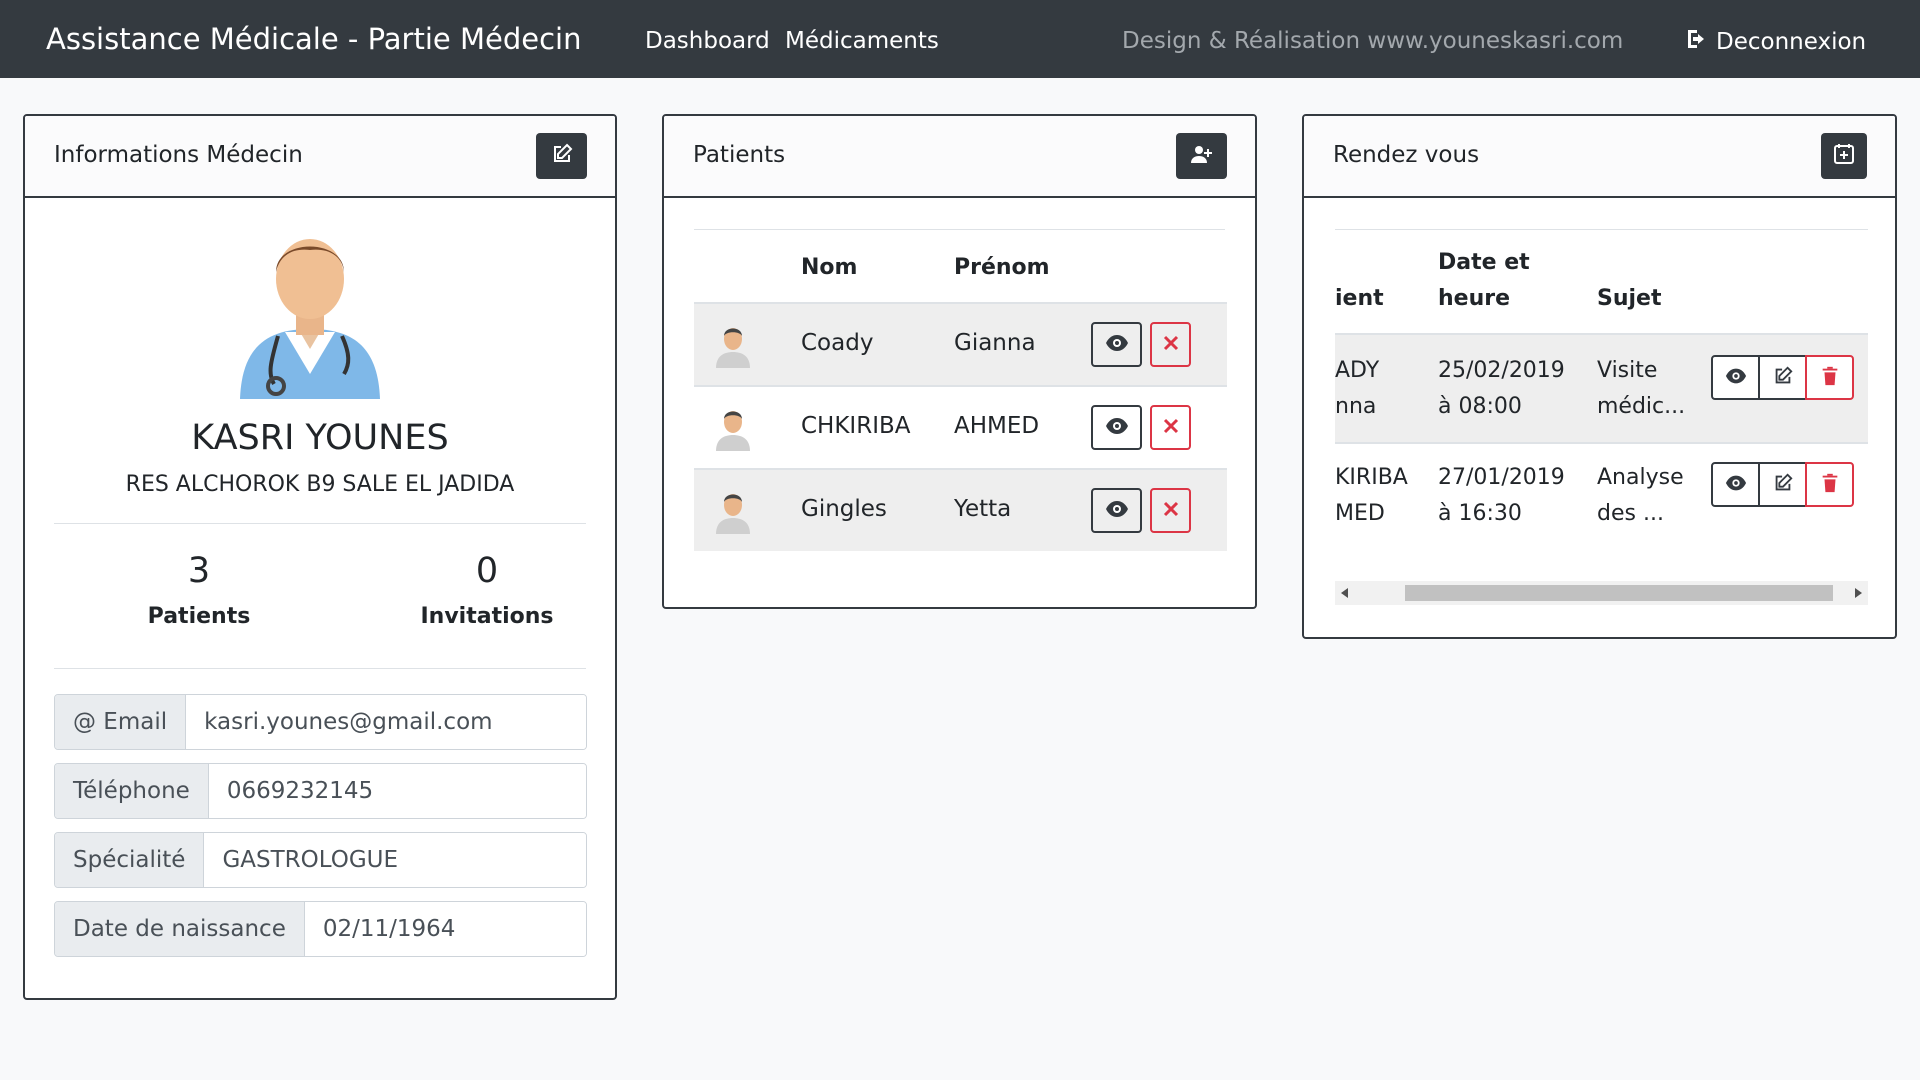 The width and height of the screenshot is (1920, 1080). What do you see at coordinates (862, 41) in the screenshot?
I see `nav-link-medicaments: Médicaments` at bounding box center [862, 41].